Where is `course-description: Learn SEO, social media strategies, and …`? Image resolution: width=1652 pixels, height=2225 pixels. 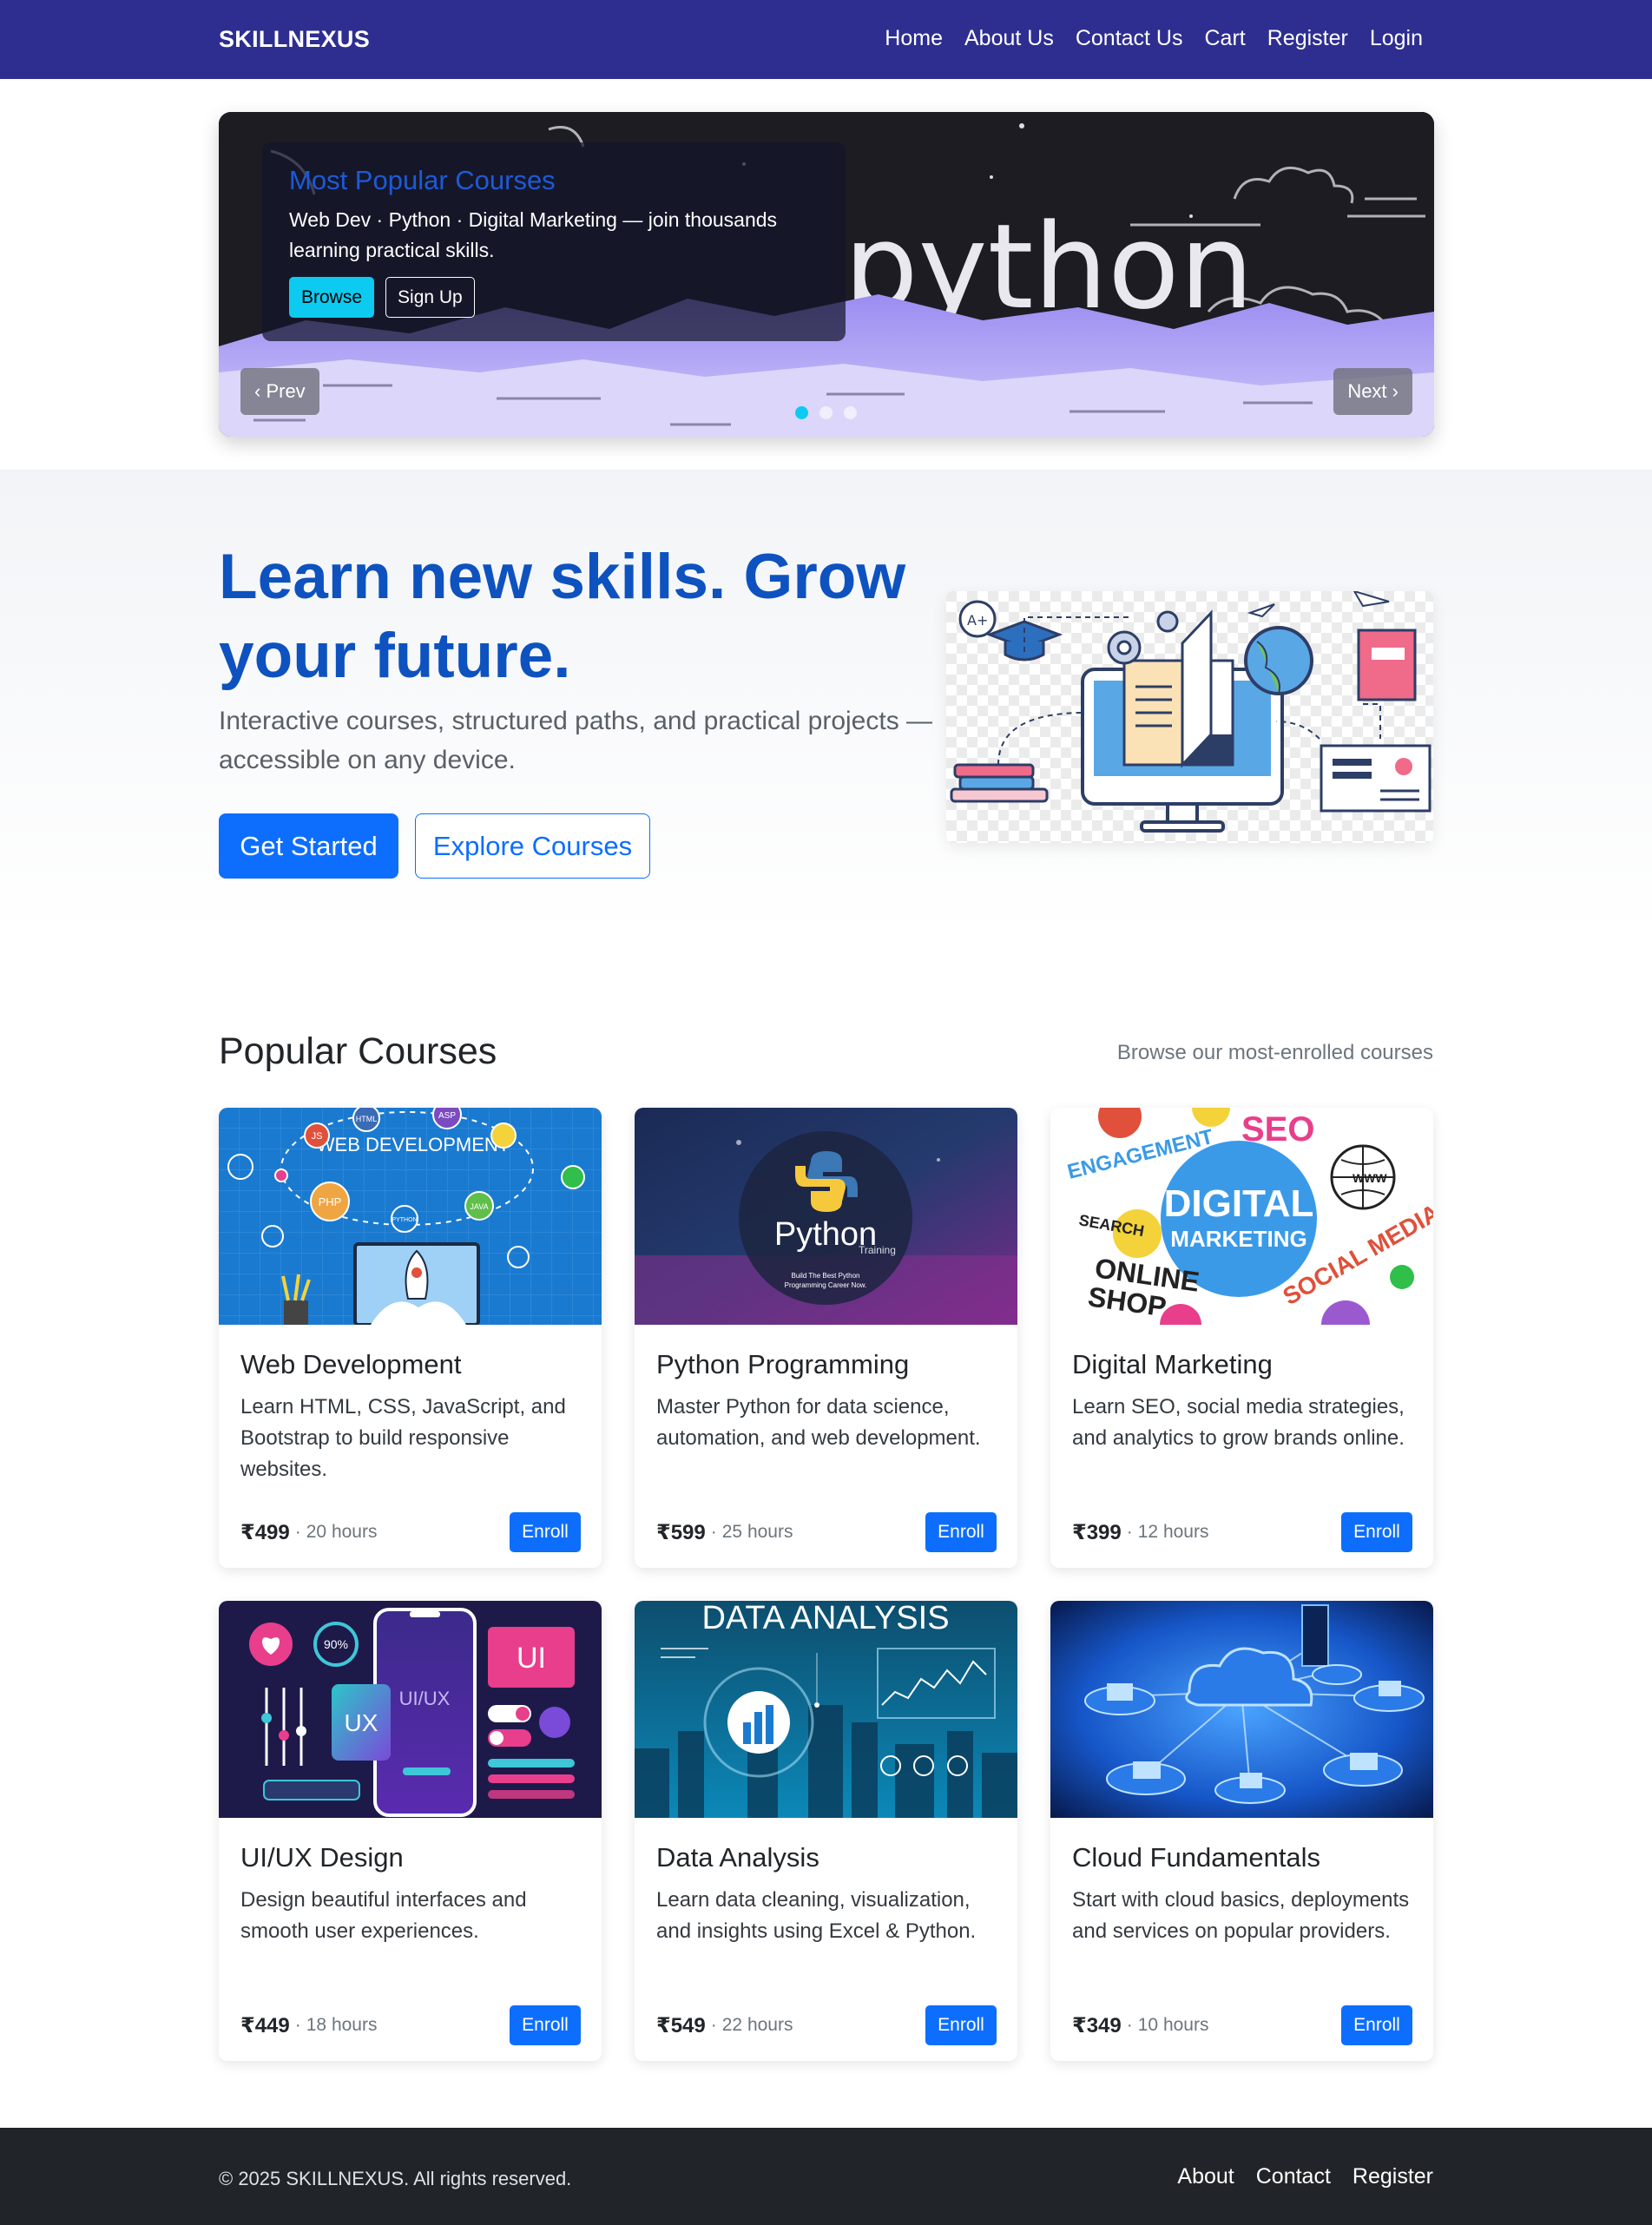 course-description: Learn SEO, social media strategies, and … is located at coordinates (1238, 1422).